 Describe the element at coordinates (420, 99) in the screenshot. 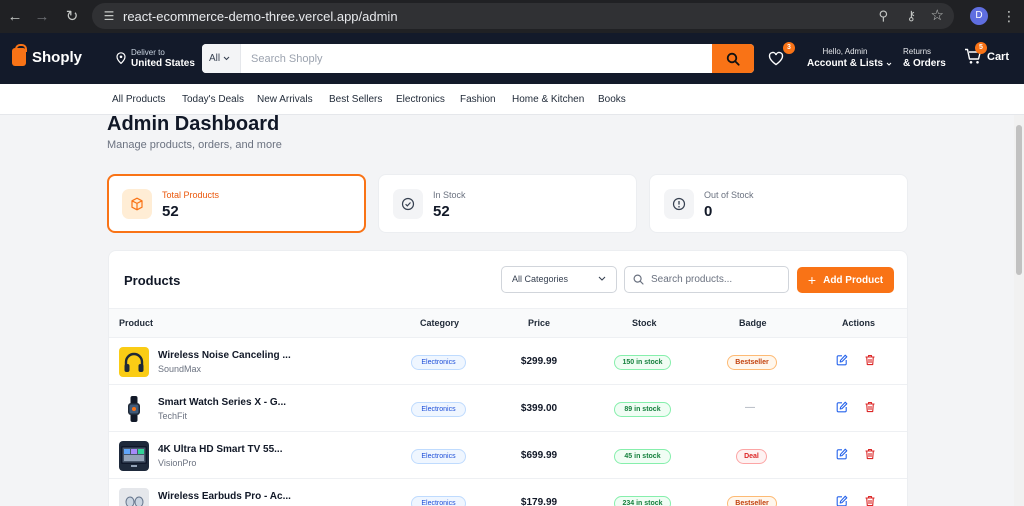

I see `nav-electronics: Electronics` at that location.